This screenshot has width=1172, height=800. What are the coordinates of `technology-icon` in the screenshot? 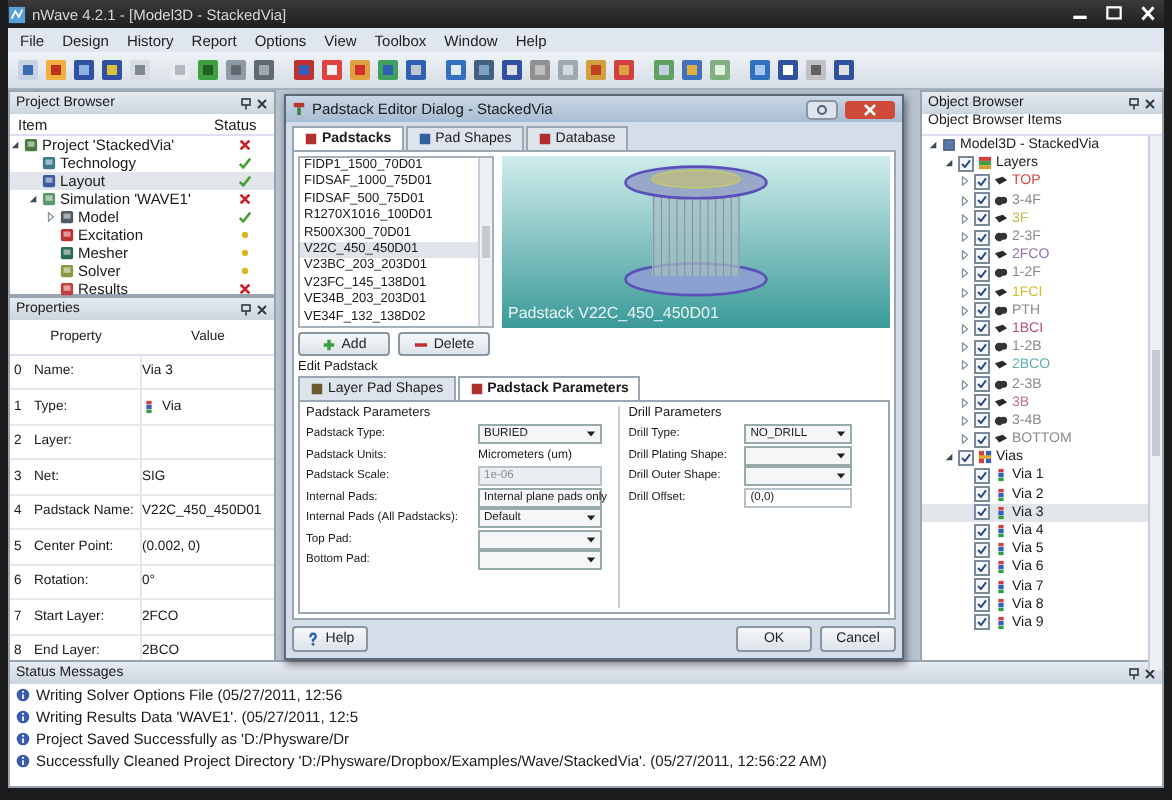 It's located at (49, 163).